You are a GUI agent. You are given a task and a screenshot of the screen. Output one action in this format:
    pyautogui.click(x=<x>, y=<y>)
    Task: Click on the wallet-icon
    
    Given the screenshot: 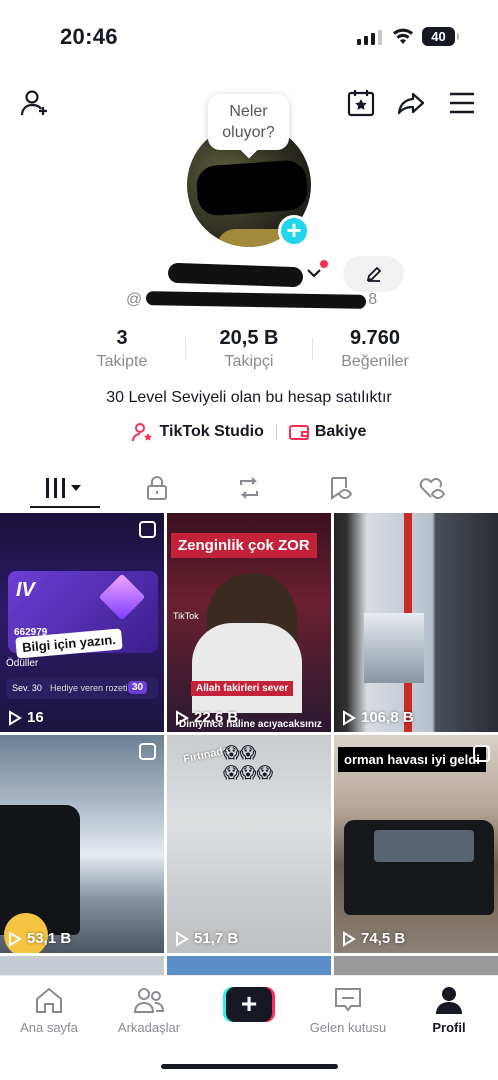 What is the action you would take?
    pyautogui.click(x=298, y=432)
    